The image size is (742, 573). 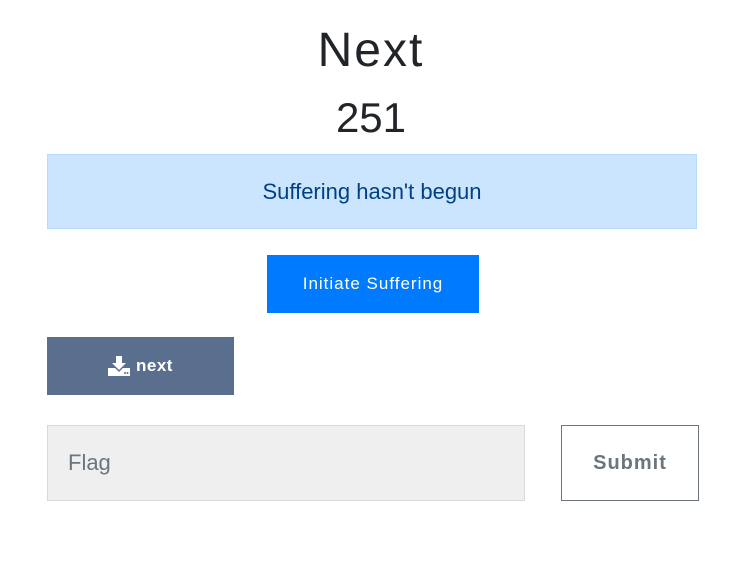 I want to click on download-label: next, so click(x=154, y=365).